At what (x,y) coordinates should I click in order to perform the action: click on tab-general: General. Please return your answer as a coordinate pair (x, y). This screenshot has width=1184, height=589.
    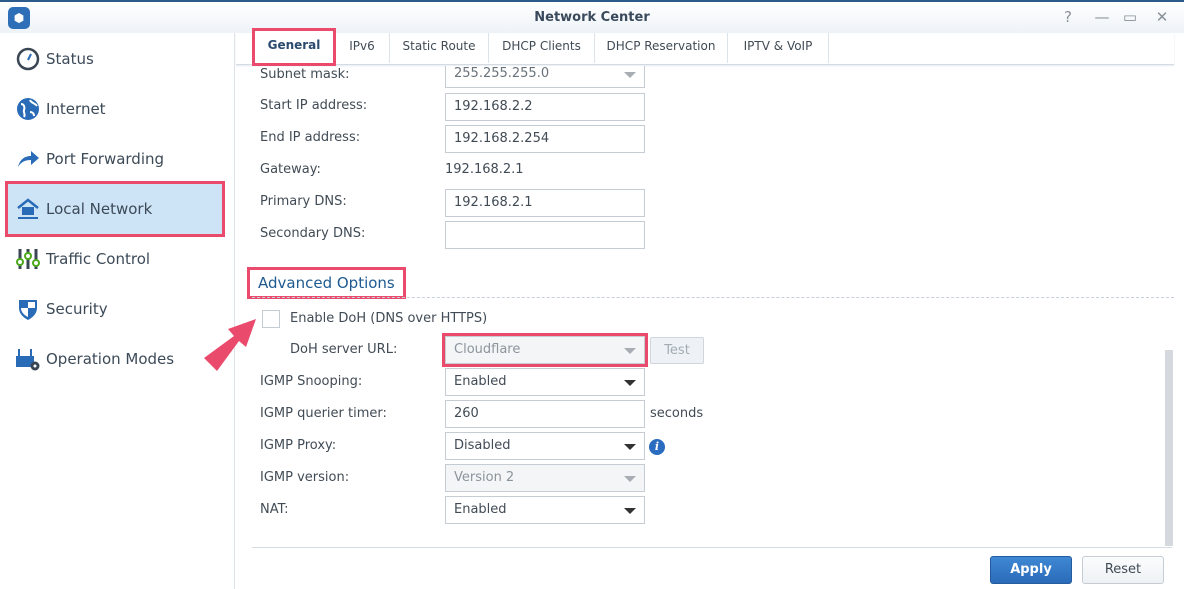
    Looking at the image, I should click on (294, 47).